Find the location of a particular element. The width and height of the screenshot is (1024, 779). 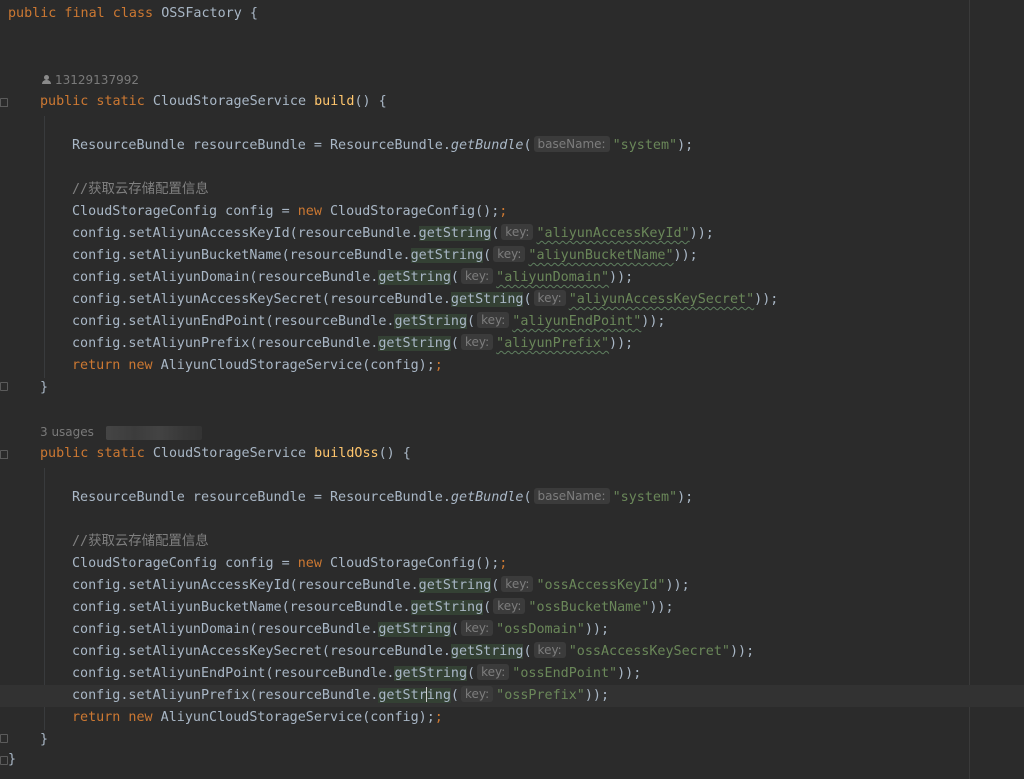

string-literal: "aliyunAccessKeyId" is located at coordinates (613, 233).